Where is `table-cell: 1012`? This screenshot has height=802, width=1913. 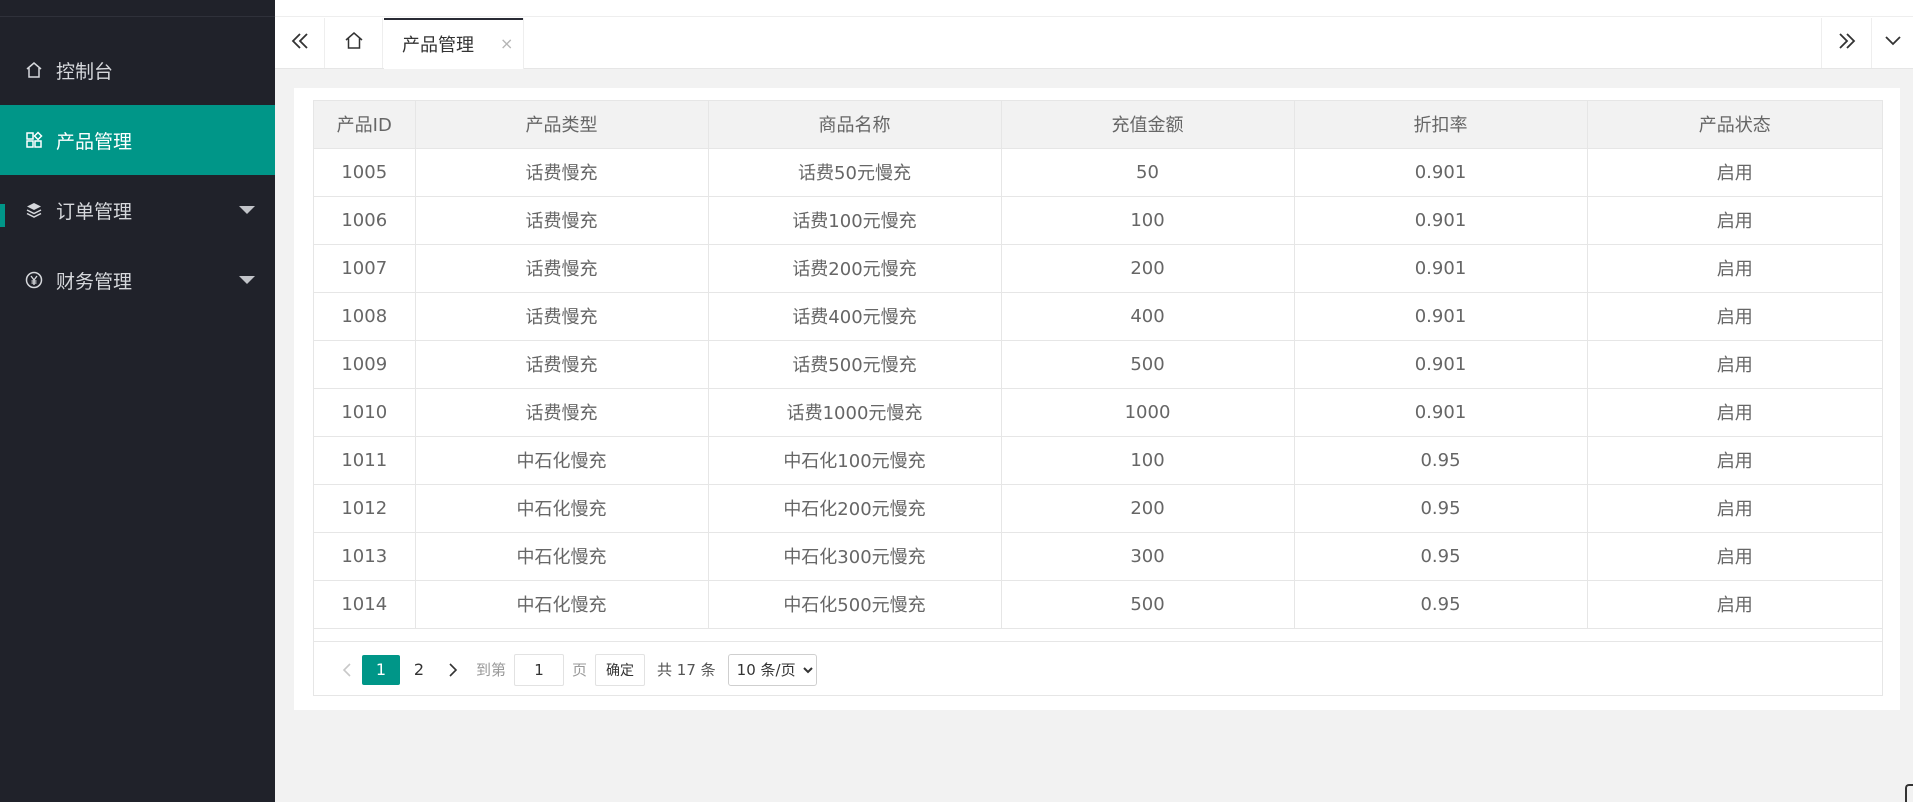
table-cell: 1012 is located at coordinates (365, 508).